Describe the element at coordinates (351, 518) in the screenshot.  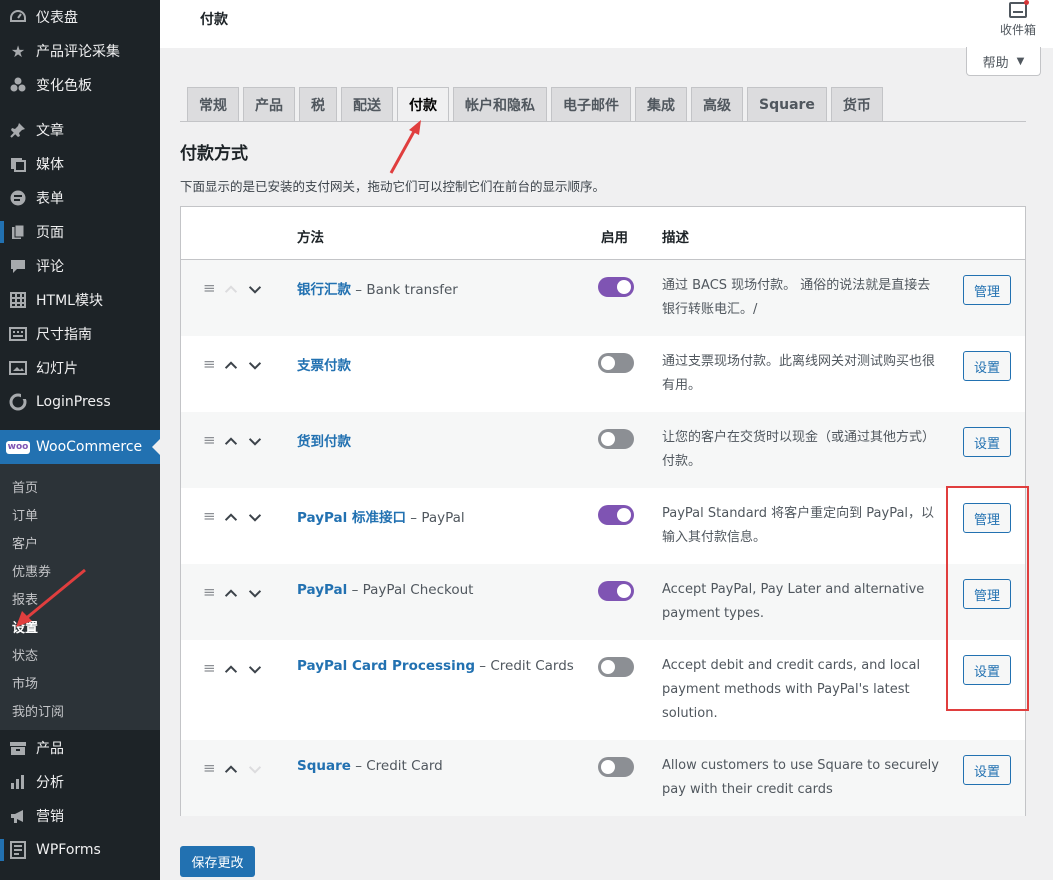
I see `gateway-title-link: PayPal 标准接口` at that location.